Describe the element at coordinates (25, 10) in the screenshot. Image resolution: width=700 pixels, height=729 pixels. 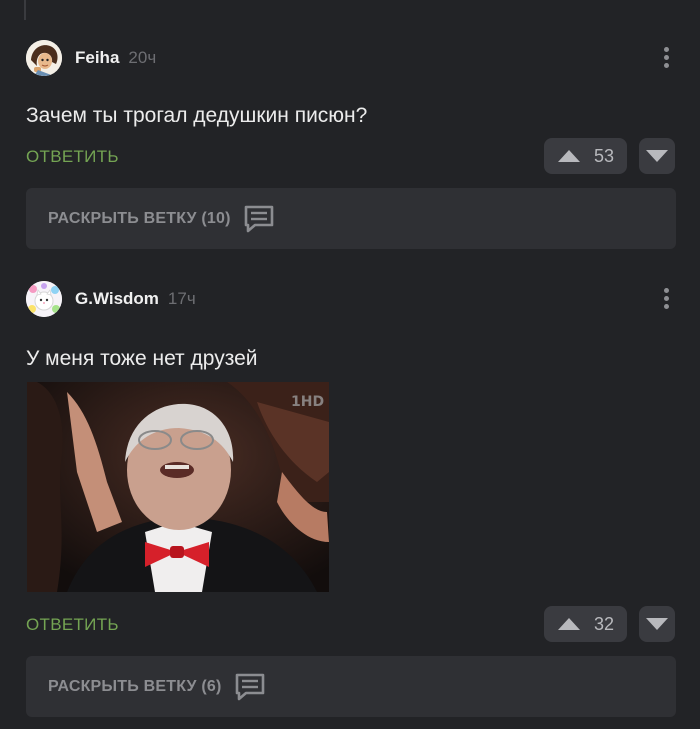
I see `thread-line` at that location.